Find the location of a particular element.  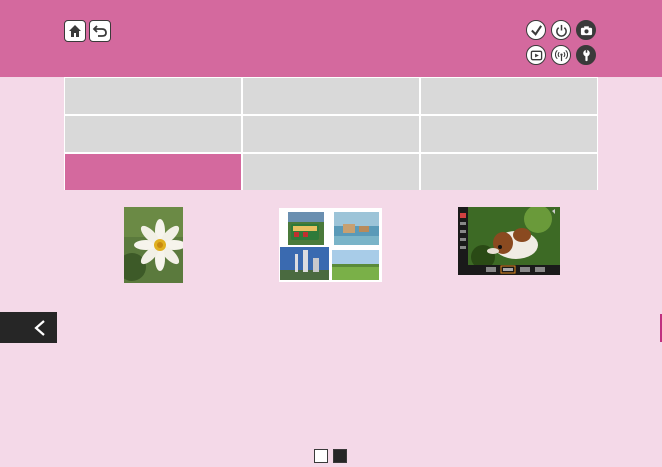

return-icon is located at coordinates (99, 31).